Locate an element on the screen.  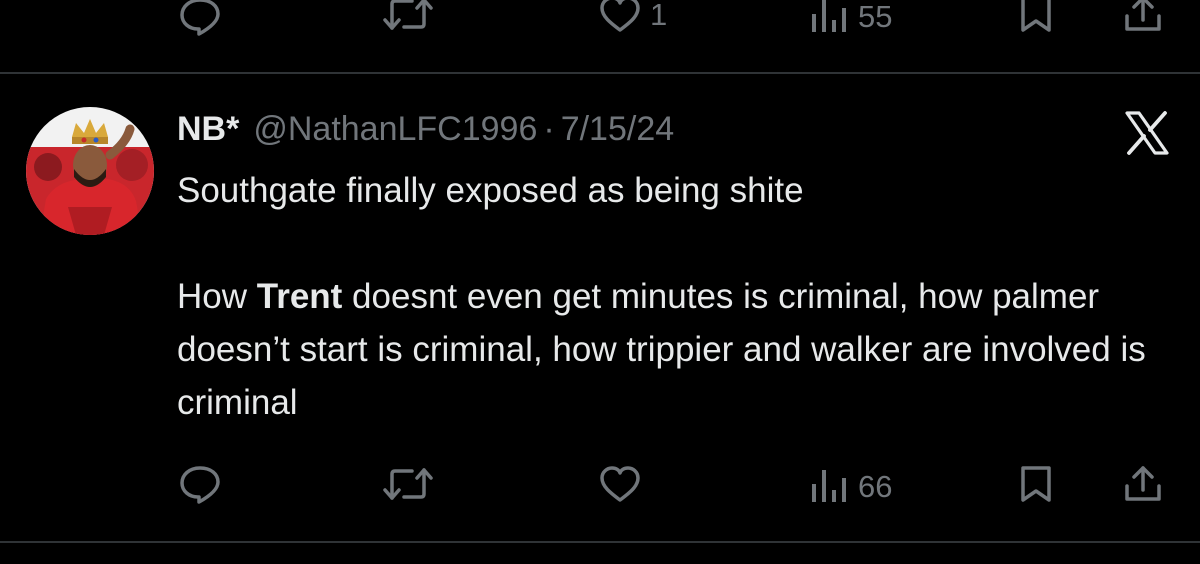
views-count: 66 is located at coordinates (875, 486).